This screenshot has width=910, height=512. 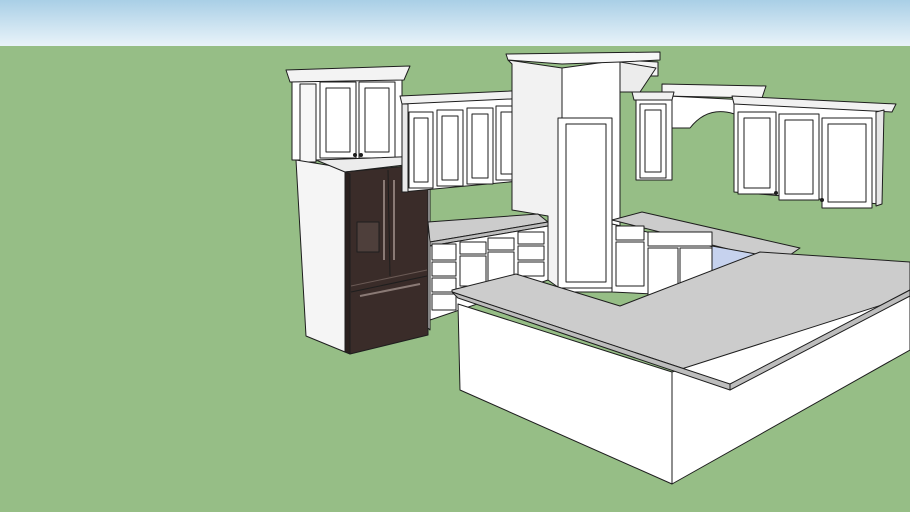 What do you see at coordinates (386, 259) in the screenshot?
I see `refrigerator` at bounding box center [386, 259].